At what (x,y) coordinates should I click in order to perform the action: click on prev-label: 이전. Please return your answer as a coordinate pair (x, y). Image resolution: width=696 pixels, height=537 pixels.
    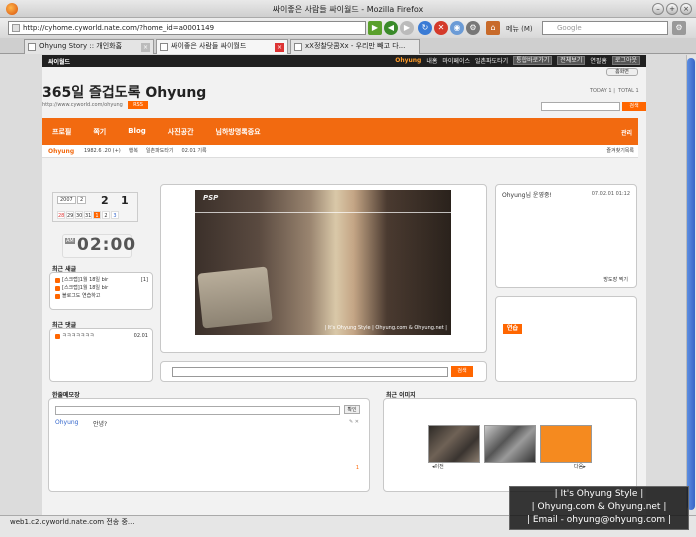
    Looking at the image, I should click on (439, 467).